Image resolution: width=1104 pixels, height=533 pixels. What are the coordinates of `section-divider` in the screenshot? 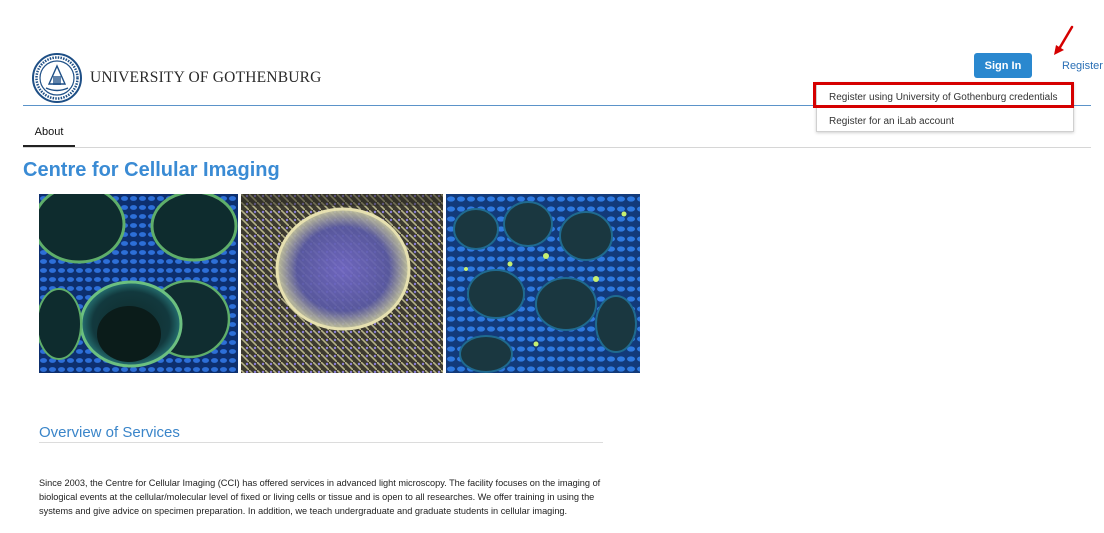 It's located at (321, 442).